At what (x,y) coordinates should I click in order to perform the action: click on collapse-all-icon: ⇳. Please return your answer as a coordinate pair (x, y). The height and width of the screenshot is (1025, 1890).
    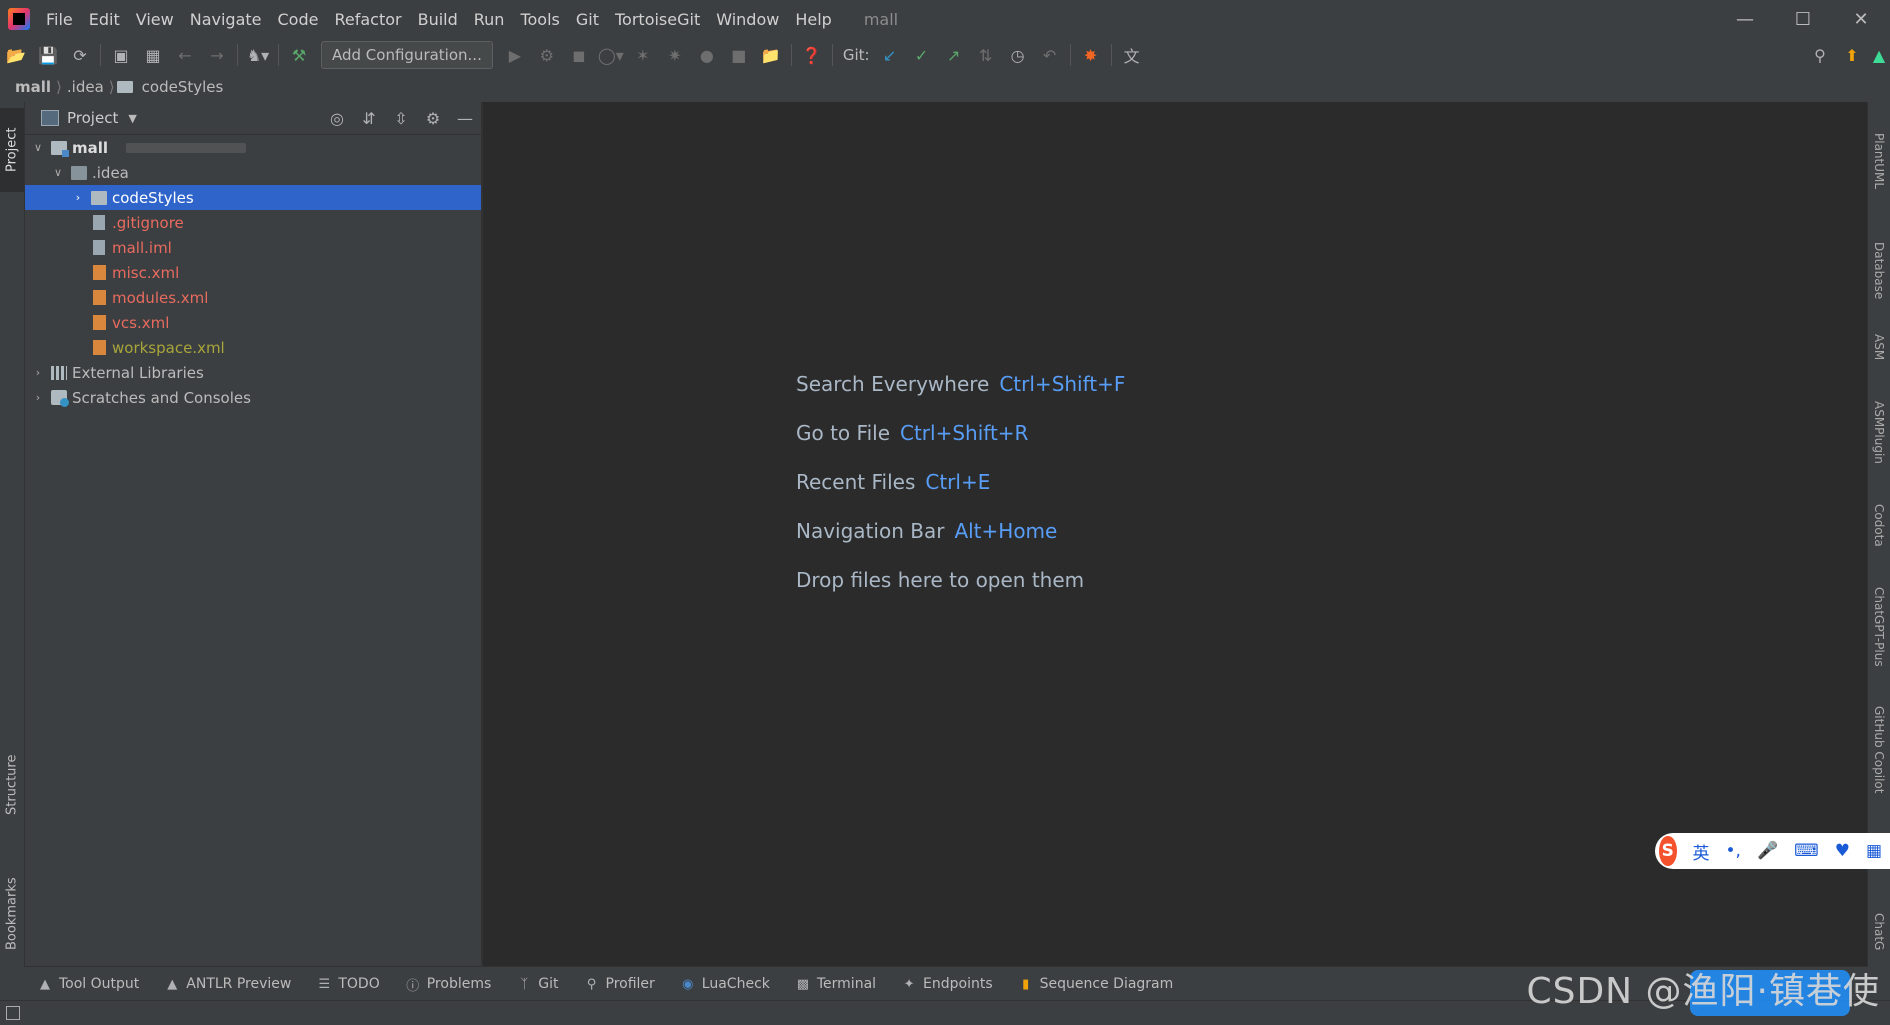
    Looking at the image, I should click on (401, 118).